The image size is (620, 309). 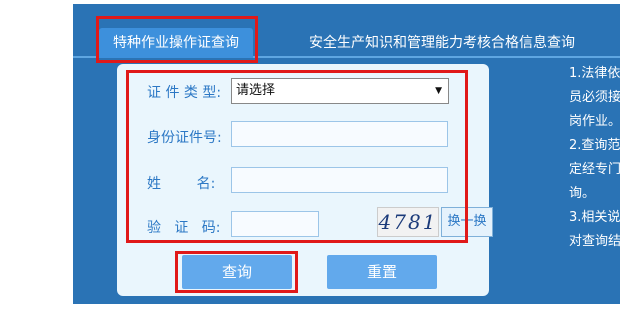 I want to click on note-line: 定经专门, so click(x=594, y=169).